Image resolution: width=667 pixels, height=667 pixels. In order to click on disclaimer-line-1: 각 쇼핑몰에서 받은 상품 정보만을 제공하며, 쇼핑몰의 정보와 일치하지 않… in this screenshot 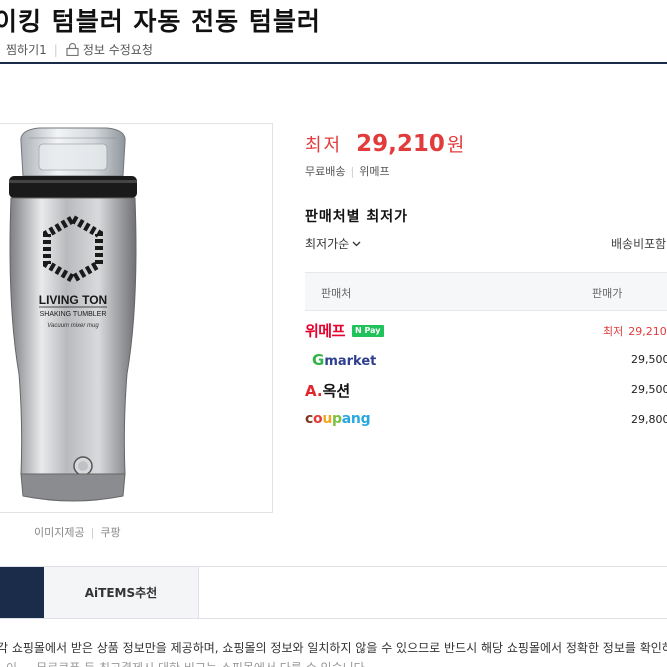, I will do `click(333, 648)`.